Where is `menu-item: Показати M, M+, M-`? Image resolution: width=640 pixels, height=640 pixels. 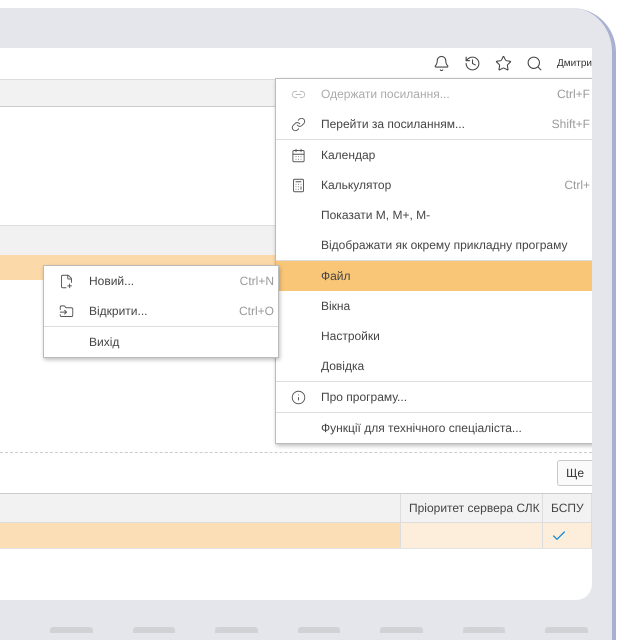 menu-item: Показати M, M+, M- is located at coordinates (434, 215).